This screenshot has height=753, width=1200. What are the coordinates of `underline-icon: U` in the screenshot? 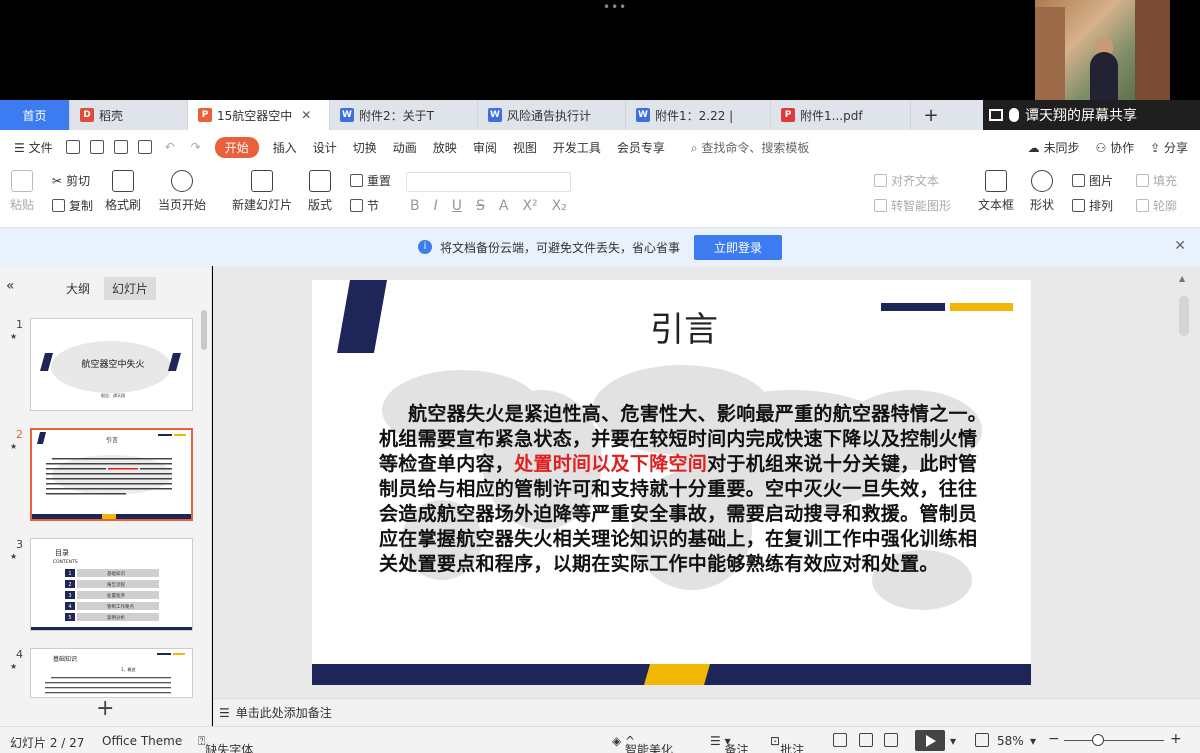 It's located at (457, 206).